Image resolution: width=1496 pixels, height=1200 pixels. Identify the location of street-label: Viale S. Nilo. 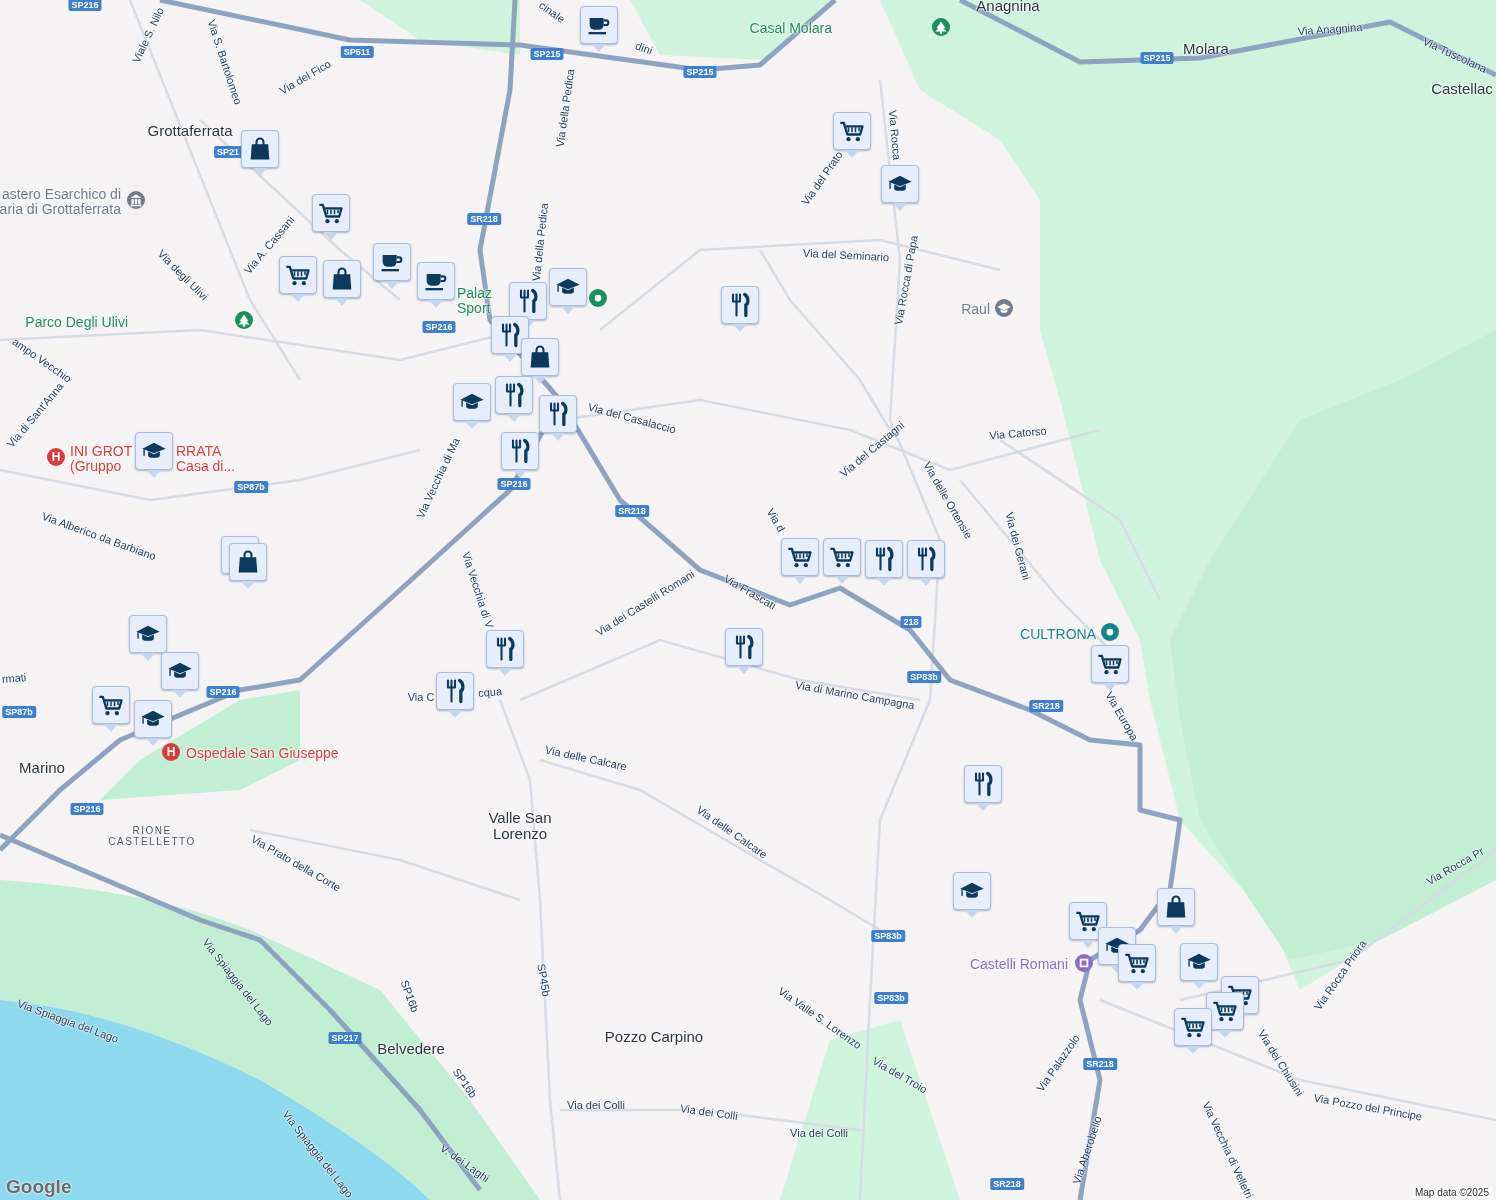
(148, 35).